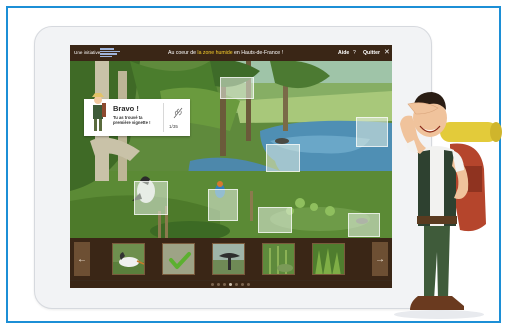 The image size is (507, 329). What do you see at coordinates (128, 259) in the screenshot?
I see `heron-thumbnail` at bounding box center [128, 259].